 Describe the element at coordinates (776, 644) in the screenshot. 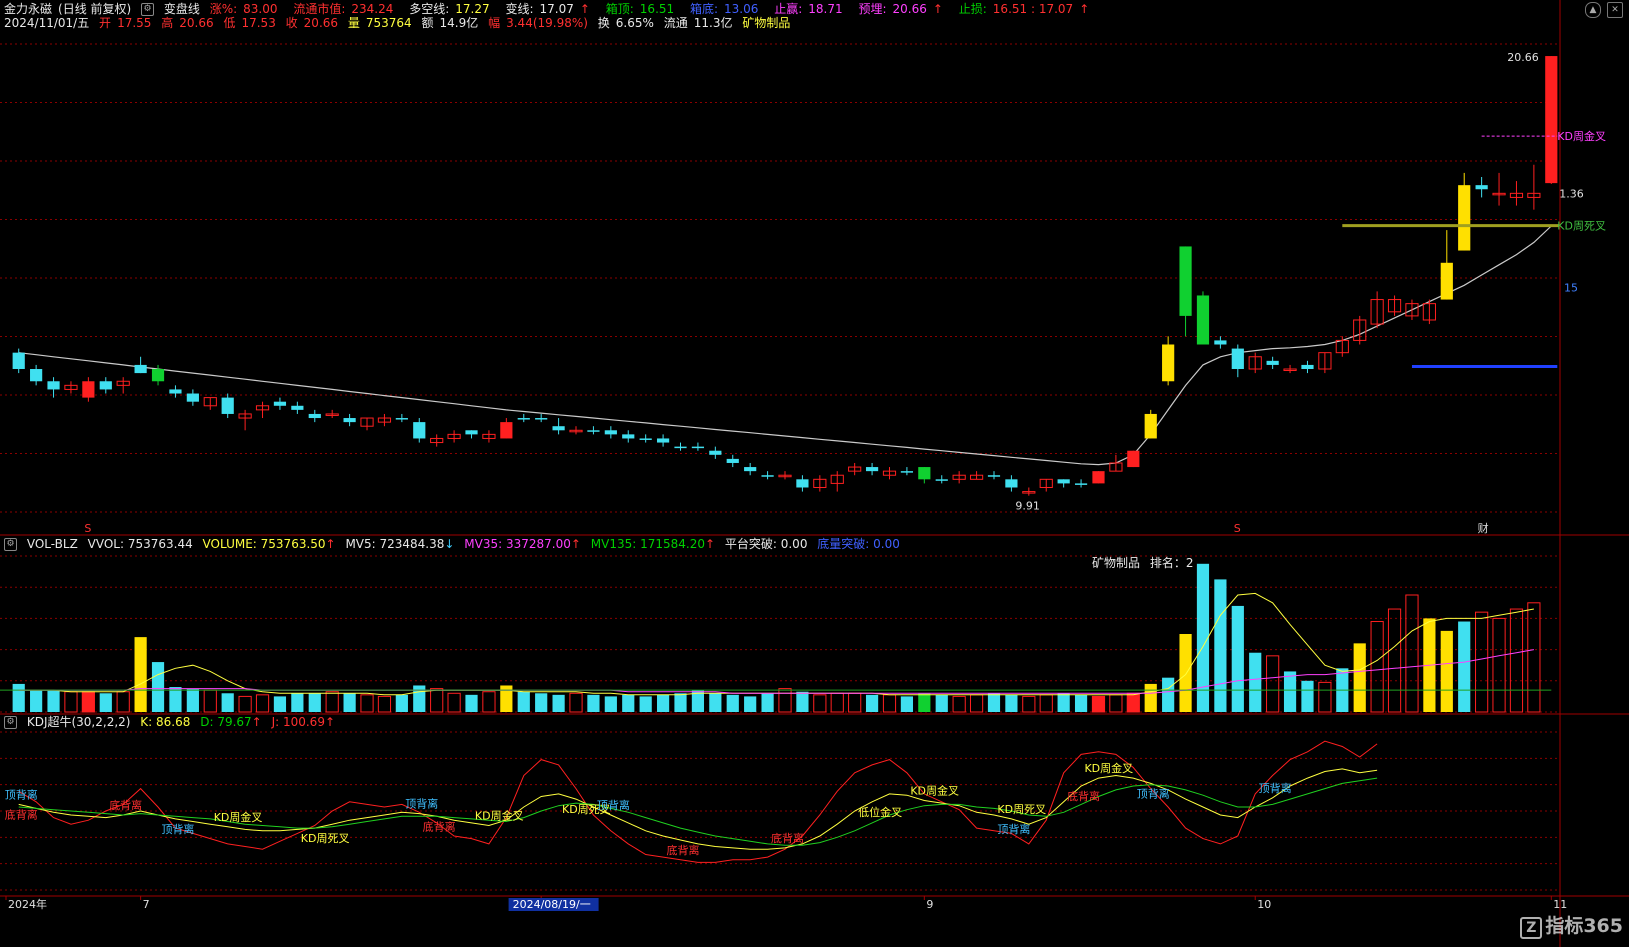

I see `vol-ma5-line` at that location.